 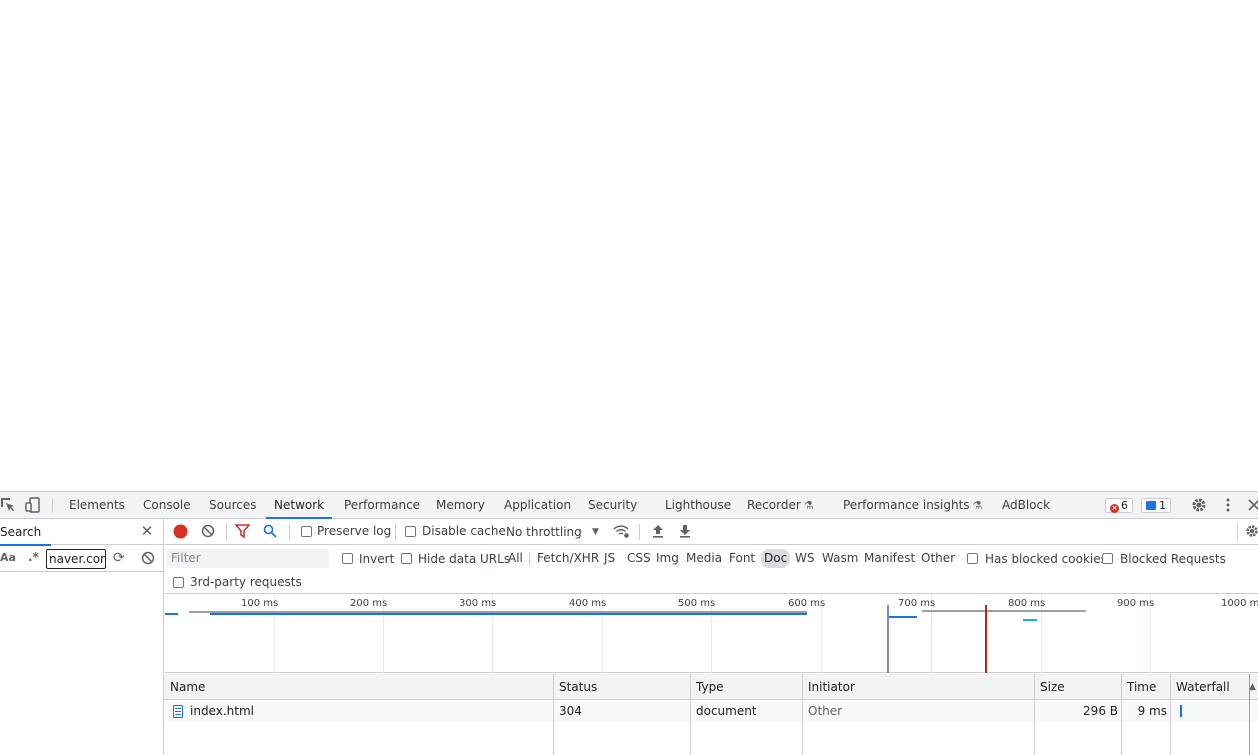 I want to click on request-type: document, so click(x=726, y=711).